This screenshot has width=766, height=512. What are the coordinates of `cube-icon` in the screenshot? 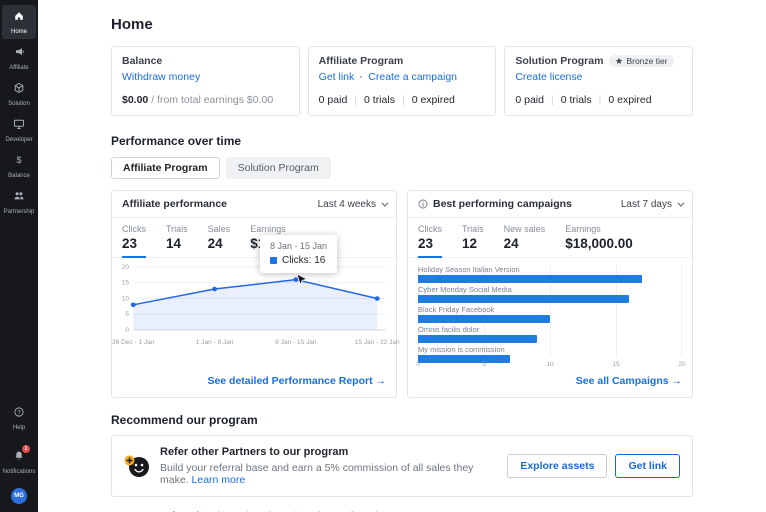 It's located at (19, 90).